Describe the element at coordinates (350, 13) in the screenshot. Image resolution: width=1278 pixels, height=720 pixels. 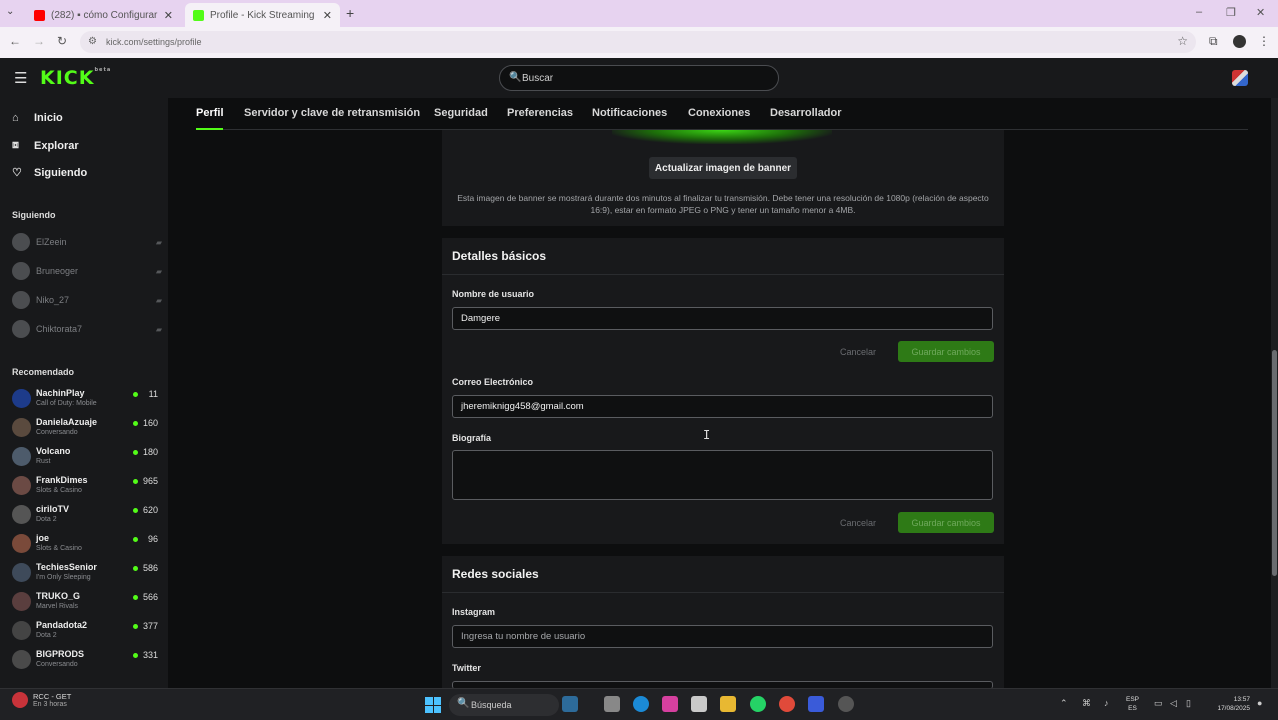
I see `new-tab-button: +` at that location.